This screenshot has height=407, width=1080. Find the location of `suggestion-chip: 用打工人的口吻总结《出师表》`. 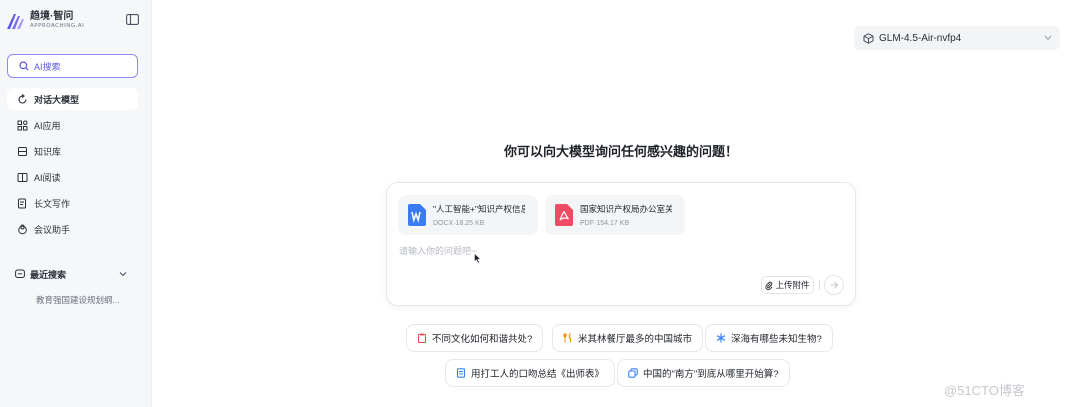

suggestion-chip: 用打工人的口吻总结《出师表》 is located at coordinates (530, 373).